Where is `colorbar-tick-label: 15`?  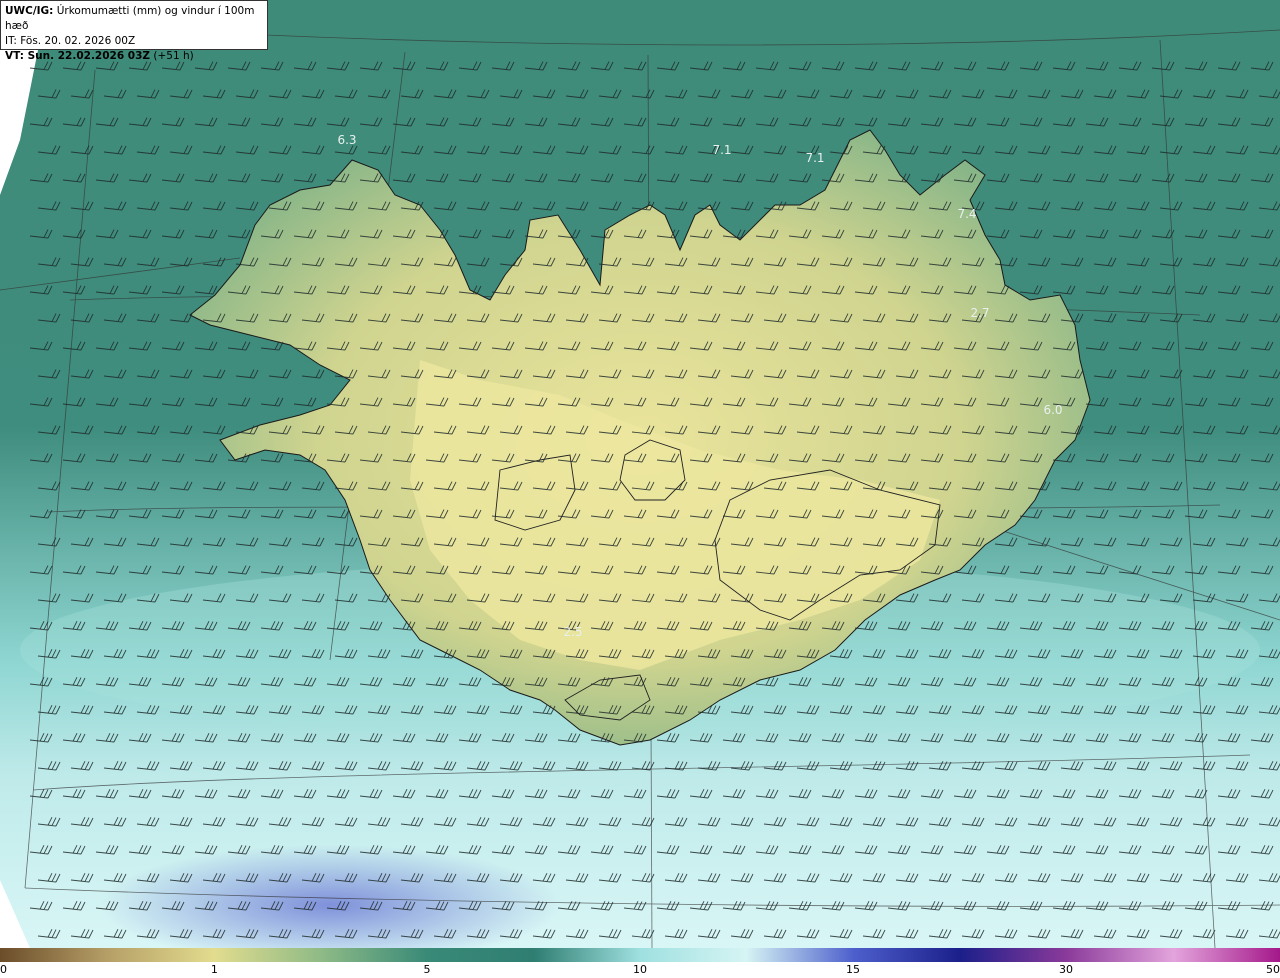
colorbar-tick-label: 15 is located at coordinates (852, 969).